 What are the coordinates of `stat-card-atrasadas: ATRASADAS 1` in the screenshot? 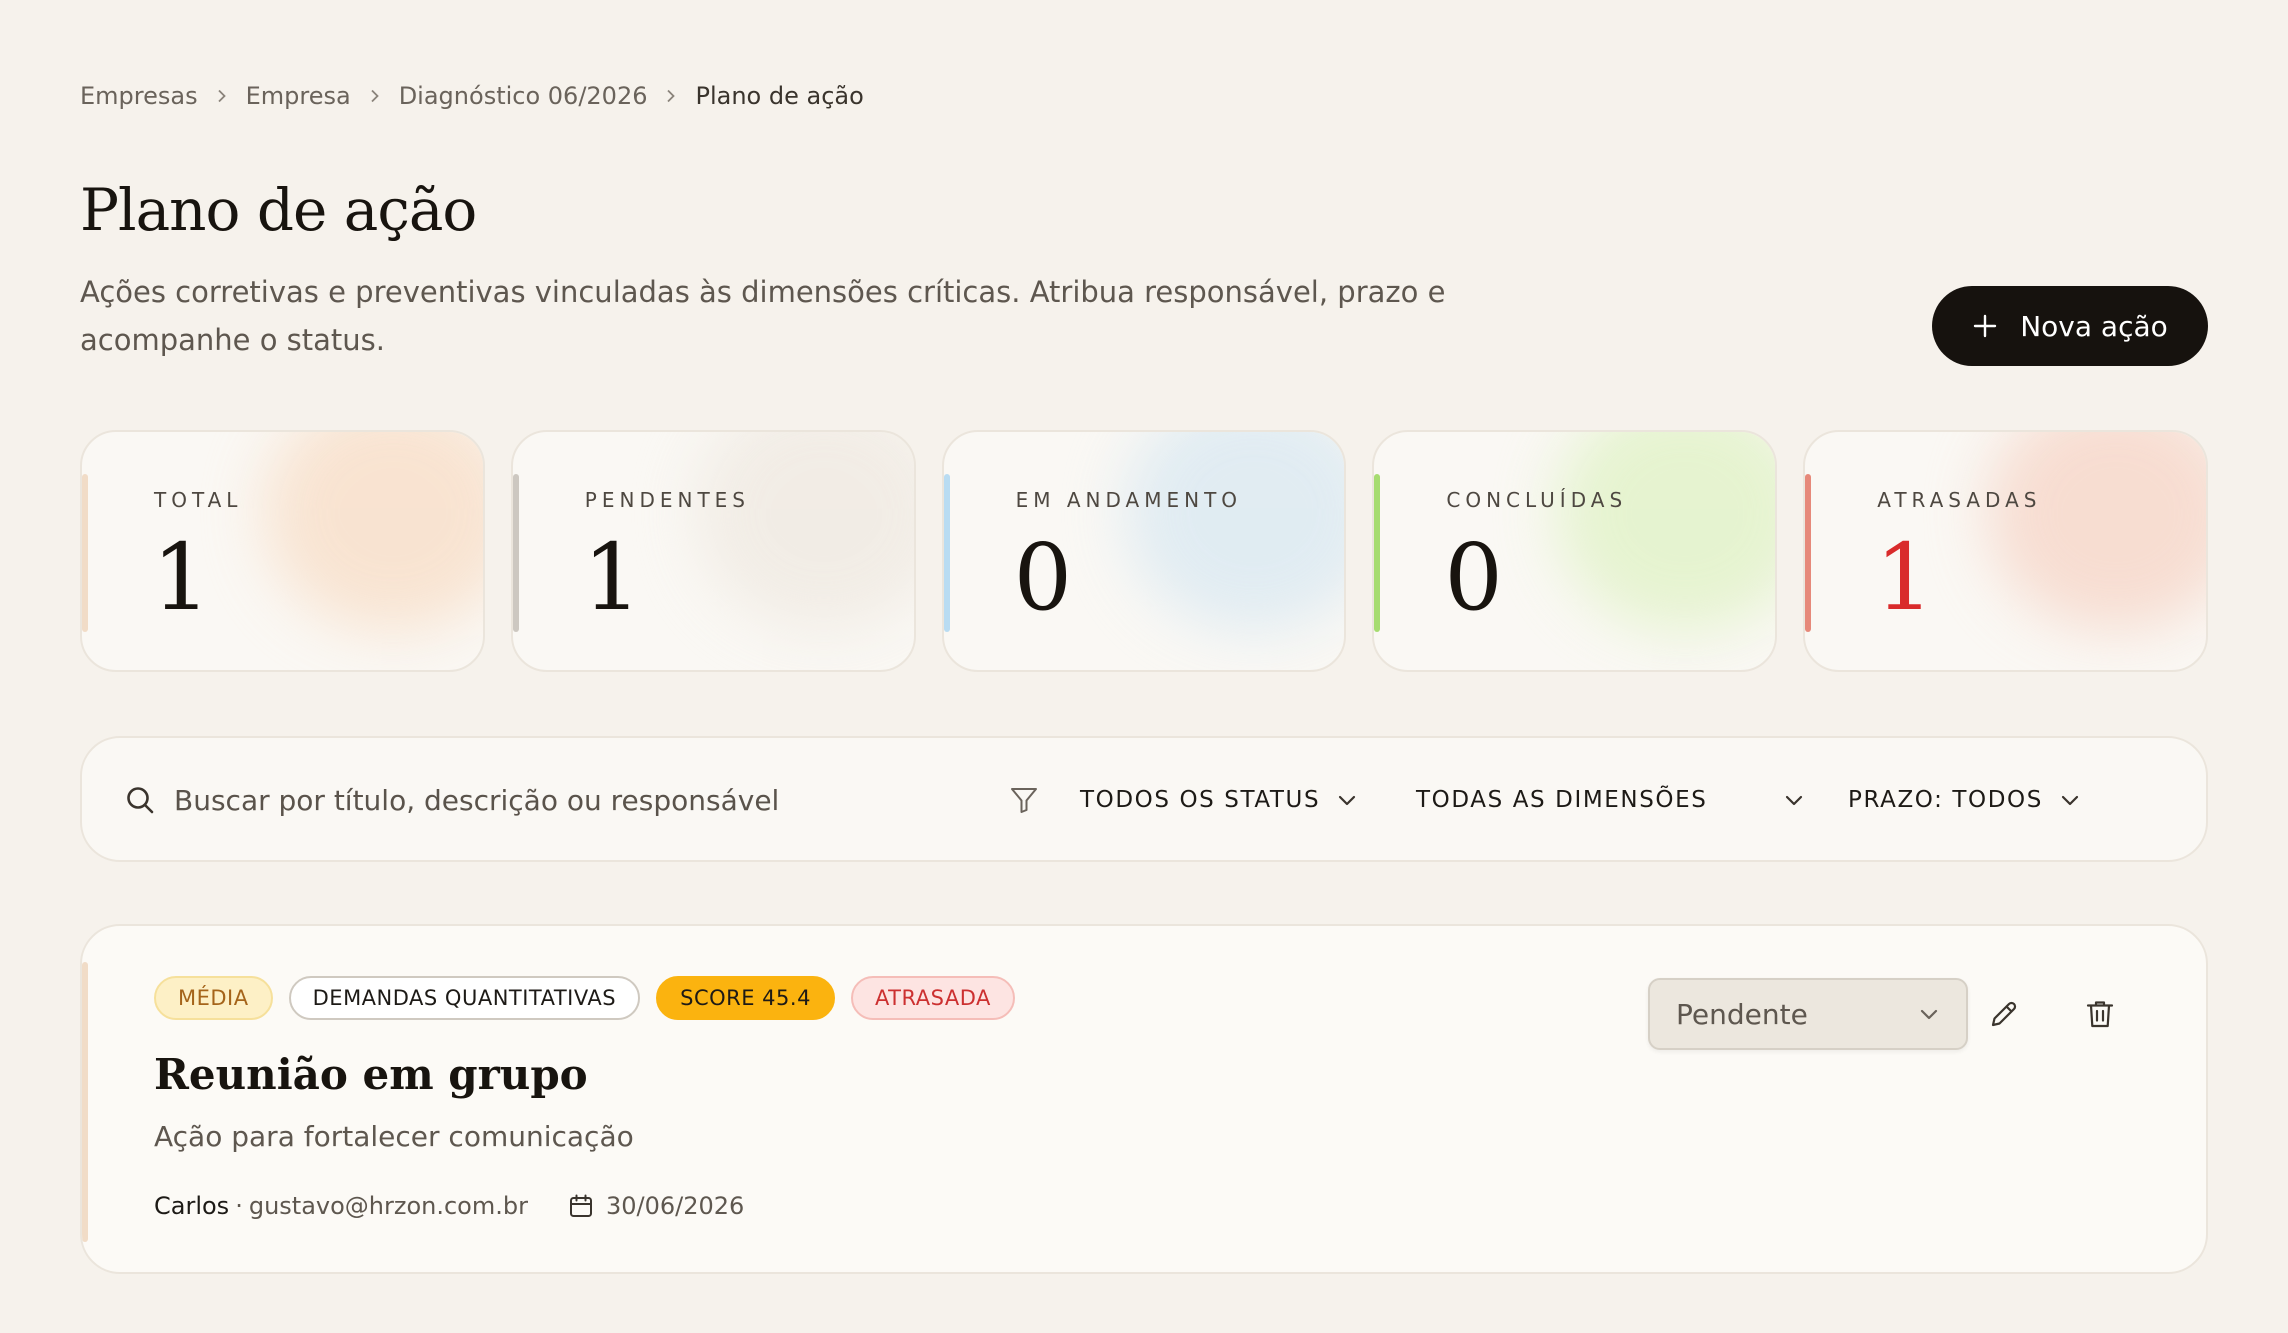 It's located at (2005, 551).